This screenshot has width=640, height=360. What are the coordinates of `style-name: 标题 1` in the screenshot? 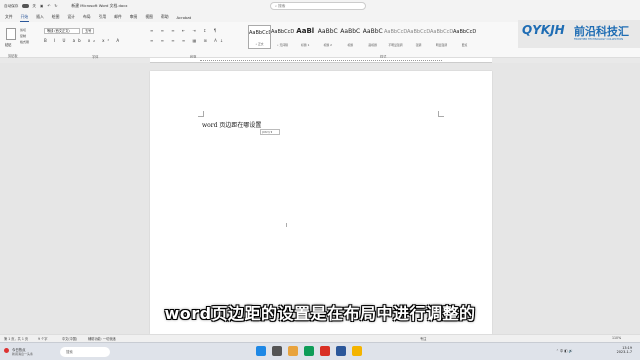 It's located at (305, 45).